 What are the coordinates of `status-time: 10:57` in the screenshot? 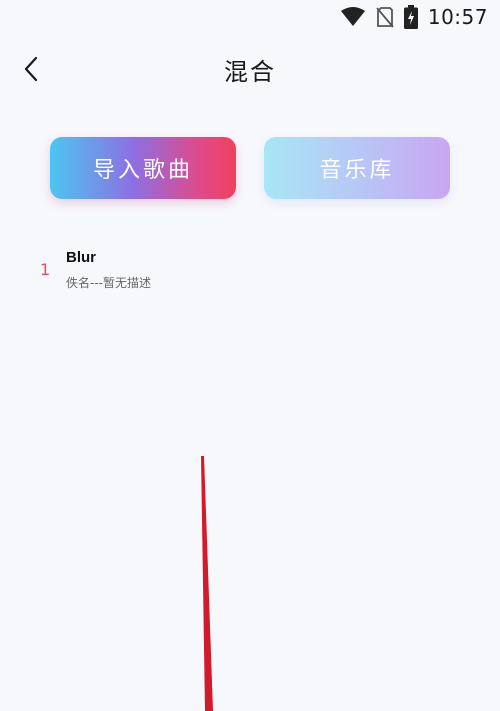 It's located at (457, 17).